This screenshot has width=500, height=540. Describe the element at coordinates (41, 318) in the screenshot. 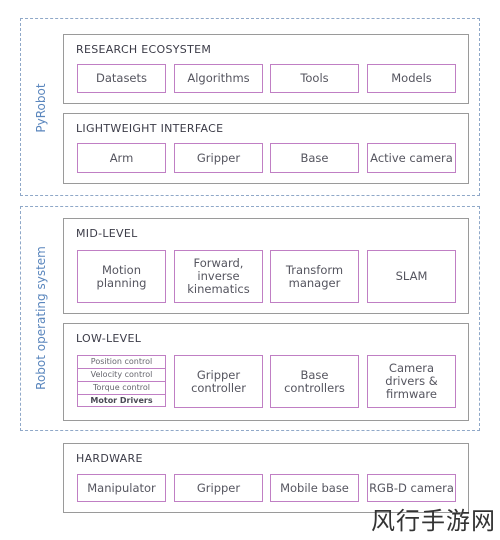

I see `ros-label: Robot operating system` at that location.